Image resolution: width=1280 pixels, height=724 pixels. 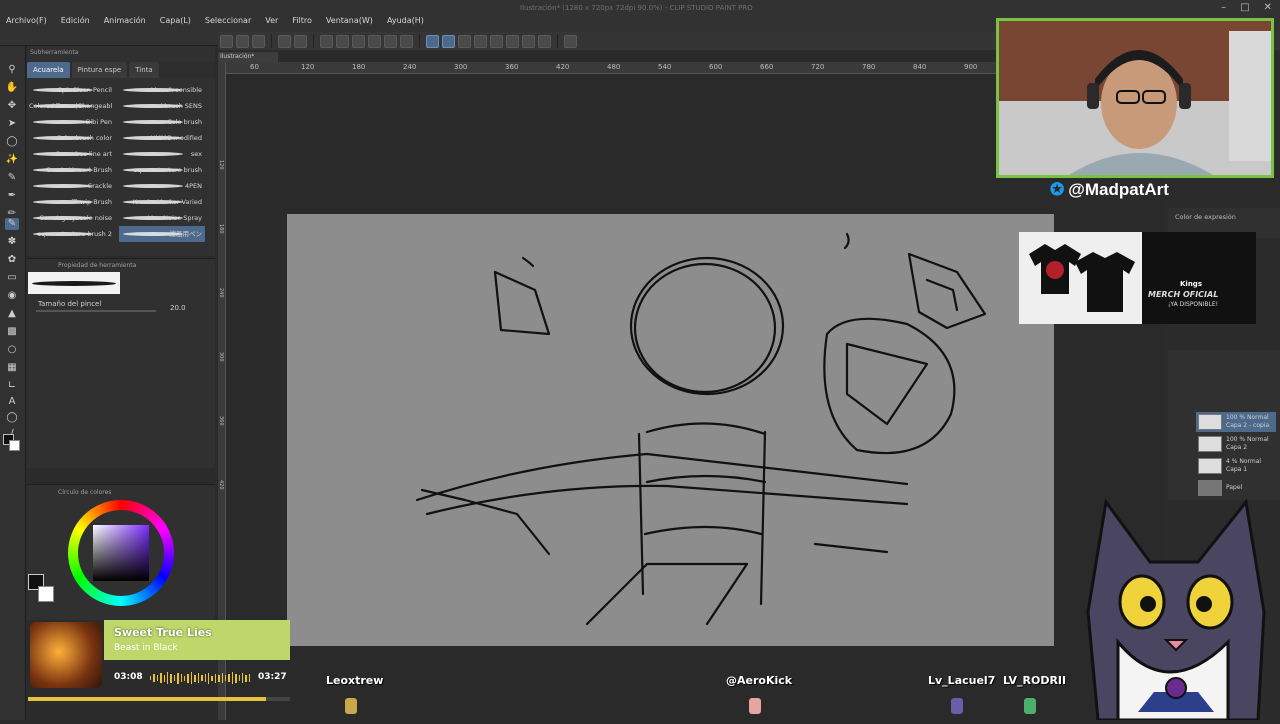 What do you see at coordinates (121, 553) in the screenshot?
I see `saturation-value-square` at bounding box center [121, 553].